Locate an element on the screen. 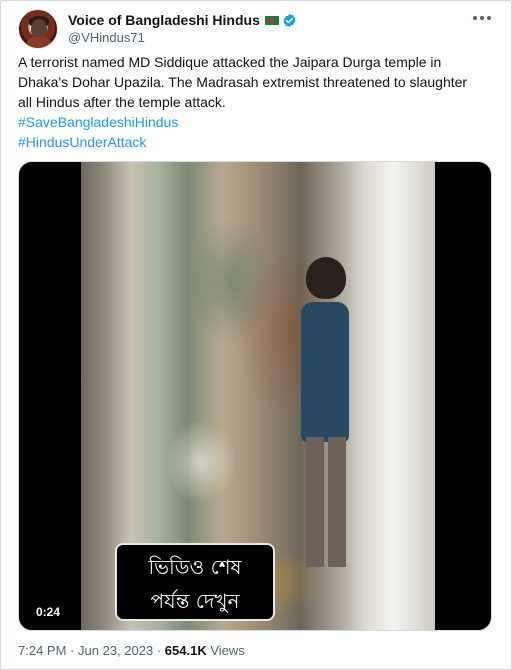 The height and width of the screenshot is (670, 512). tweet-text-line: all Hindus after the temple attack. is located at coordinates (122, 102).